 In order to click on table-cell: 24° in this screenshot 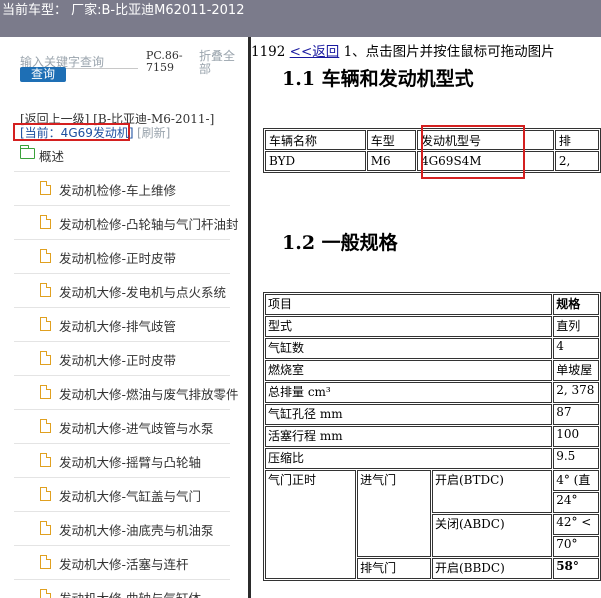, I will do `click(576, 502)`.